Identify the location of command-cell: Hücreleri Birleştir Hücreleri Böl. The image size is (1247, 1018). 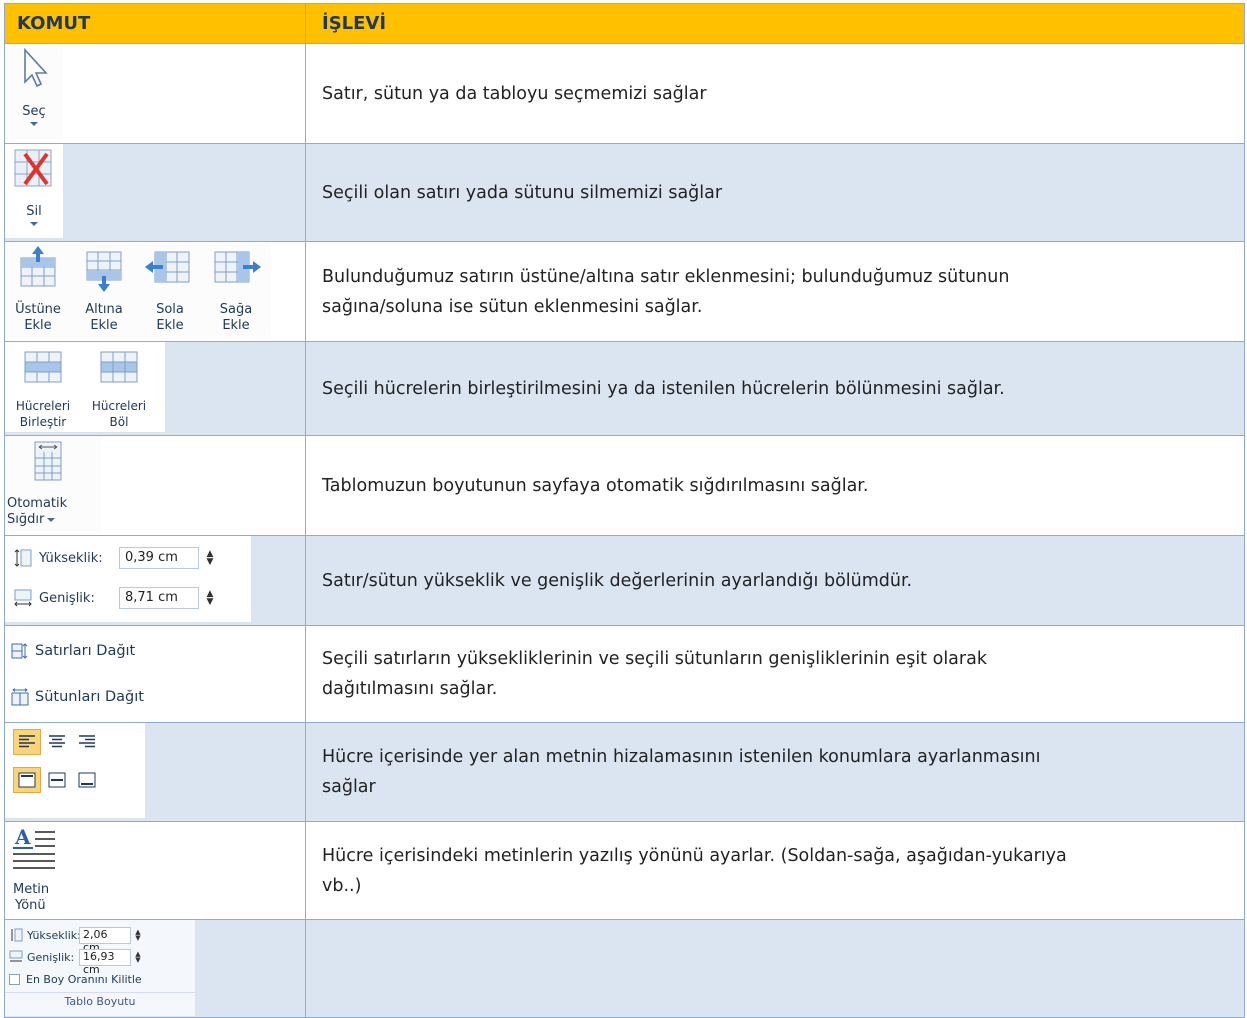
(155, 388).